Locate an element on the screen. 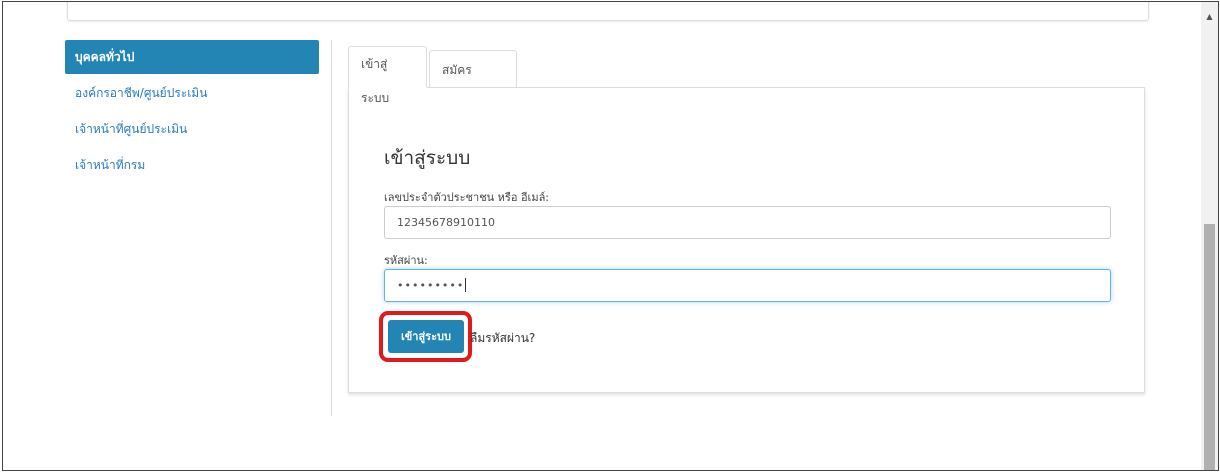 This screenshot has width=1220, height=472. vertical-scrollbar: ▲ is located at coordinates (1209, 236).